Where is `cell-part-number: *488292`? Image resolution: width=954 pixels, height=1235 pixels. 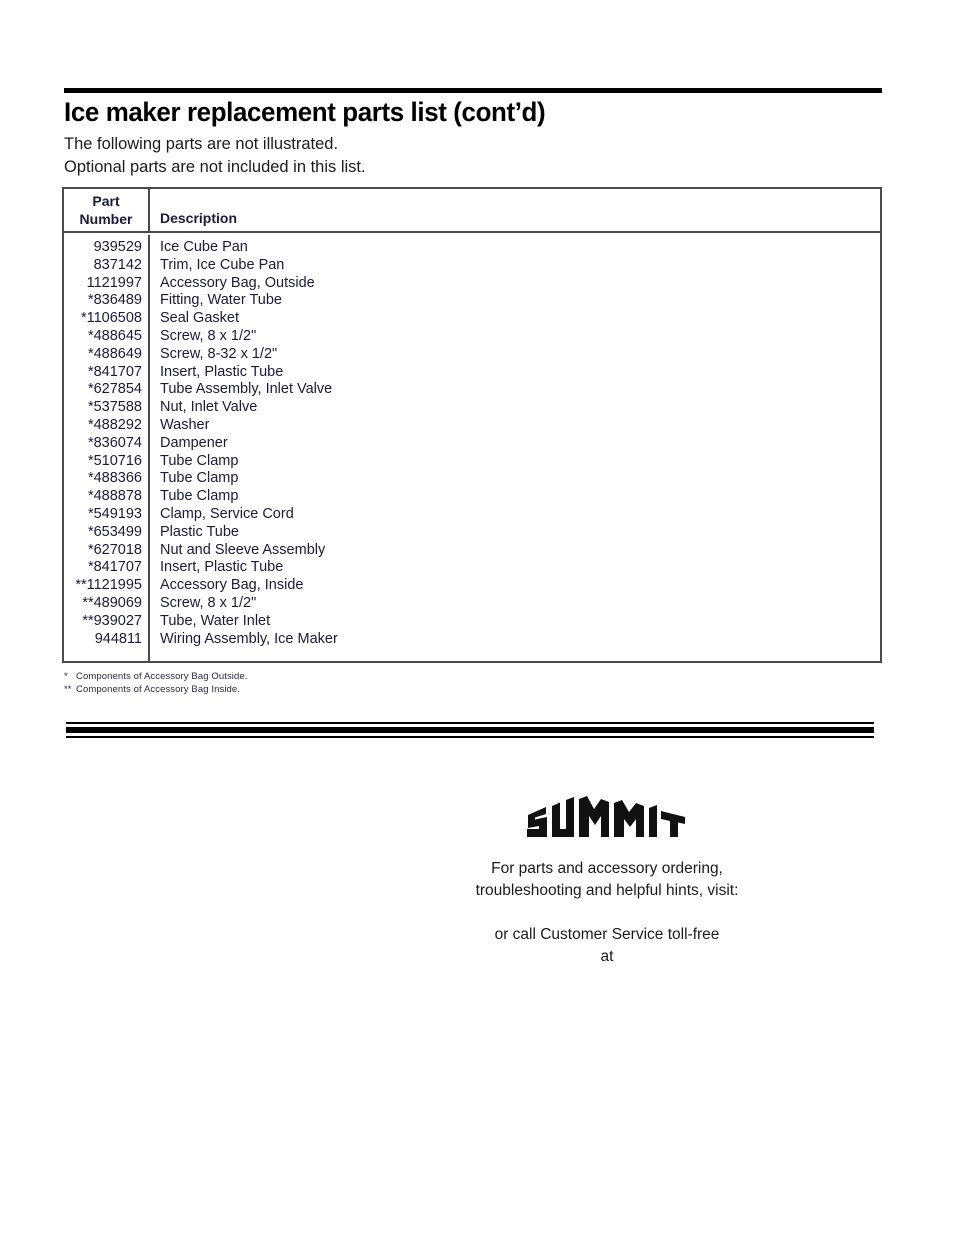 cell-part-number: *488292 is located at coordinates (114, 424).